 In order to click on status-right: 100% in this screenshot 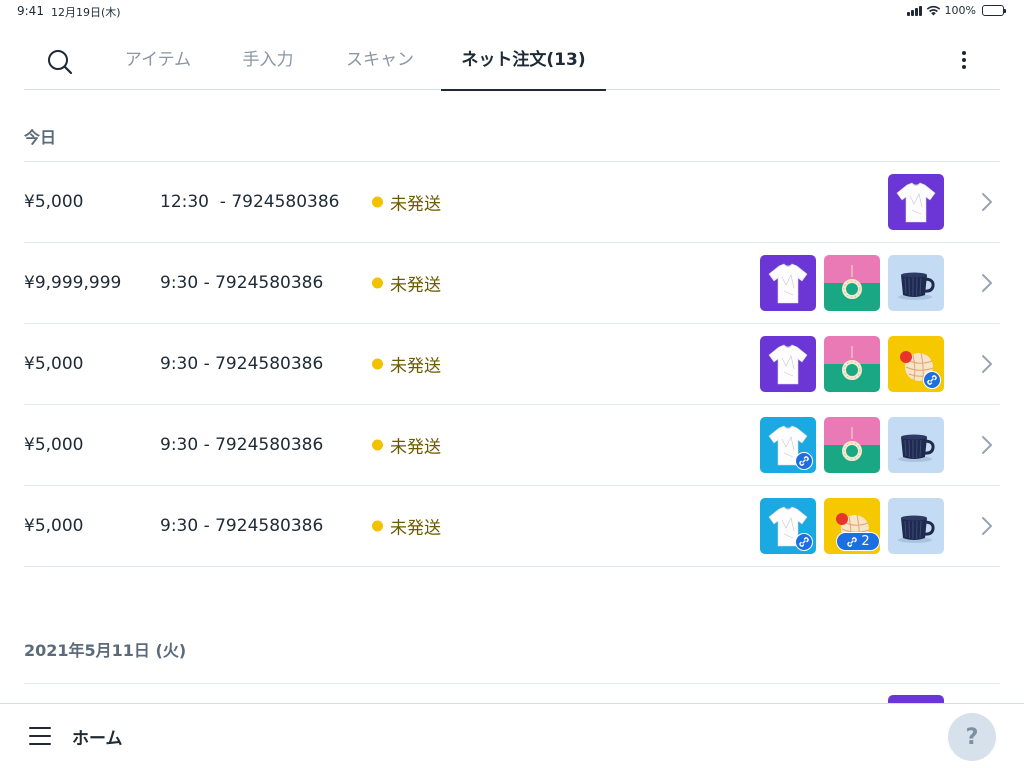, I will do `click(956, 10)`.